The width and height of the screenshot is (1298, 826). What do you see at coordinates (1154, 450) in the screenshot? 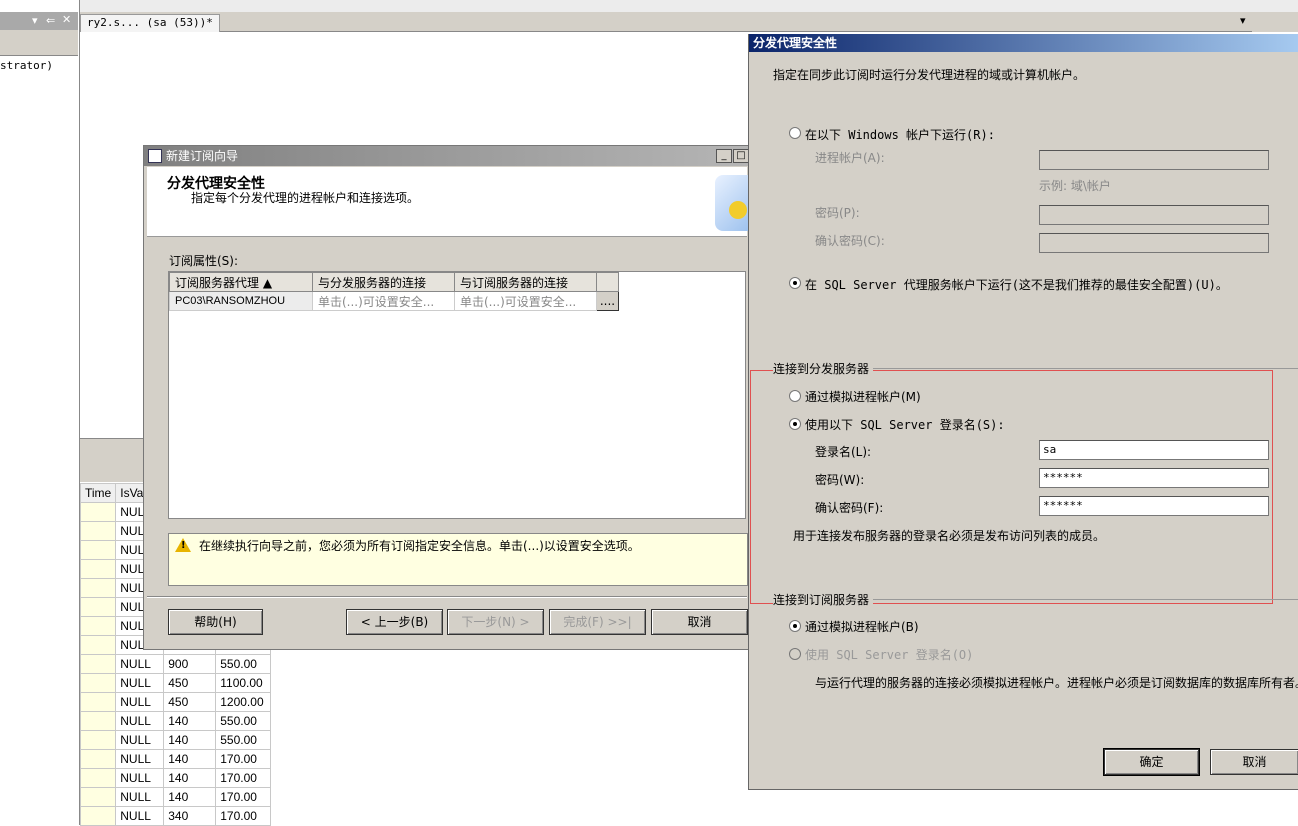
I see `login-input: sa` at bounding box center [1154, 450].